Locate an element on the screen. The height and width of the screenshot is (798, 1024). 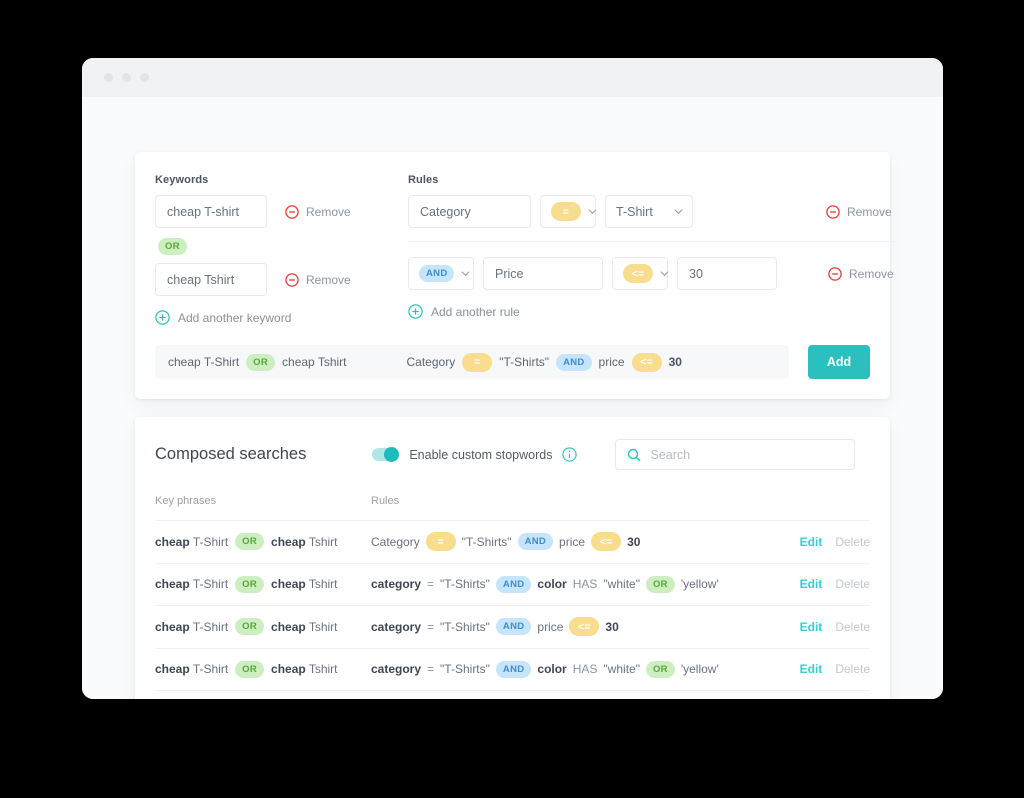
row-1-kw2-bold: cheap is located at coordinates (288, 541).